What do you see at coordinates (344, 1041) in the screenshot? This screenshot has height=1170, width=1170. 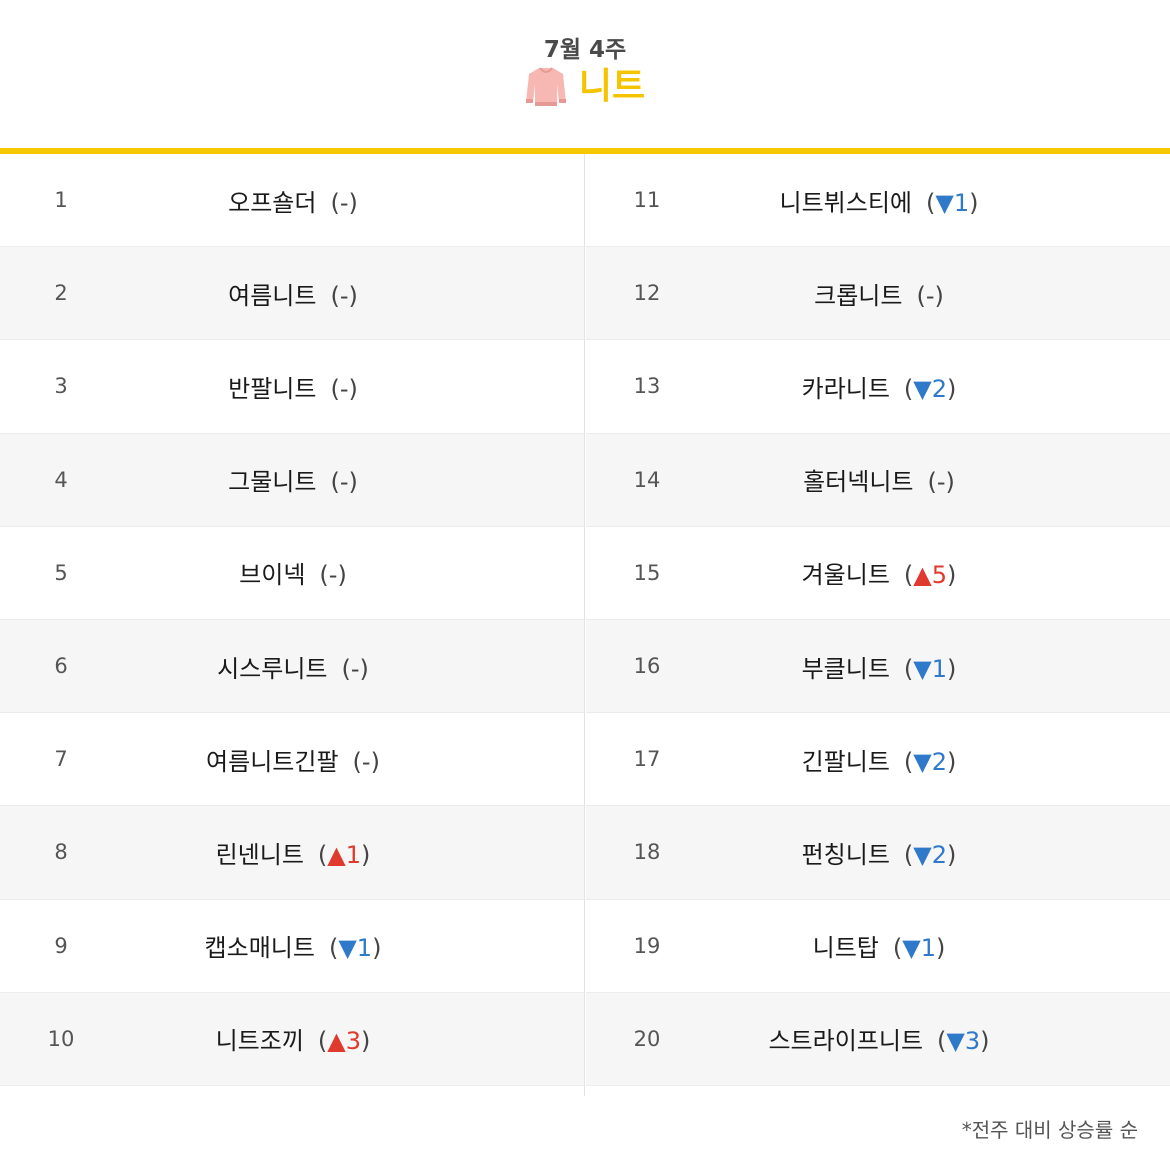 I see `rank-change: ▲3` at bounding box center [344, 1041].